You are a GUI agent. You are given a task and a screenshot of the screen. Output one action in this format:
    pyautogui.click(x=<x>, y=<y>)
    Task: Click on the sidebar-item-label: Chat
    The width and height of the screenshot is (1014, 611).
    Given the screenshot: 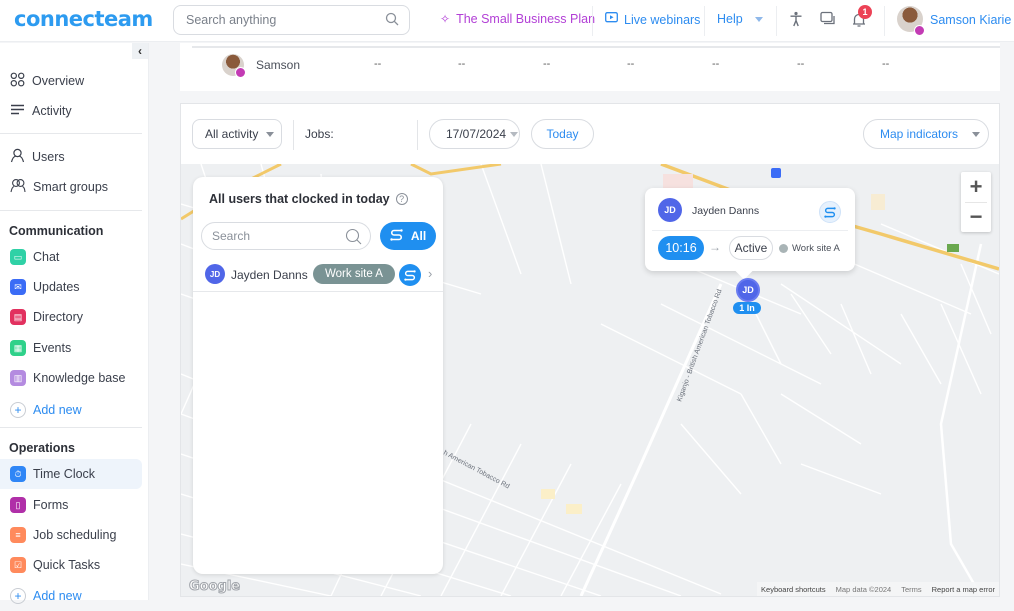 What is the action you would take?
    pyautogui.click(x=46, y=257)
    